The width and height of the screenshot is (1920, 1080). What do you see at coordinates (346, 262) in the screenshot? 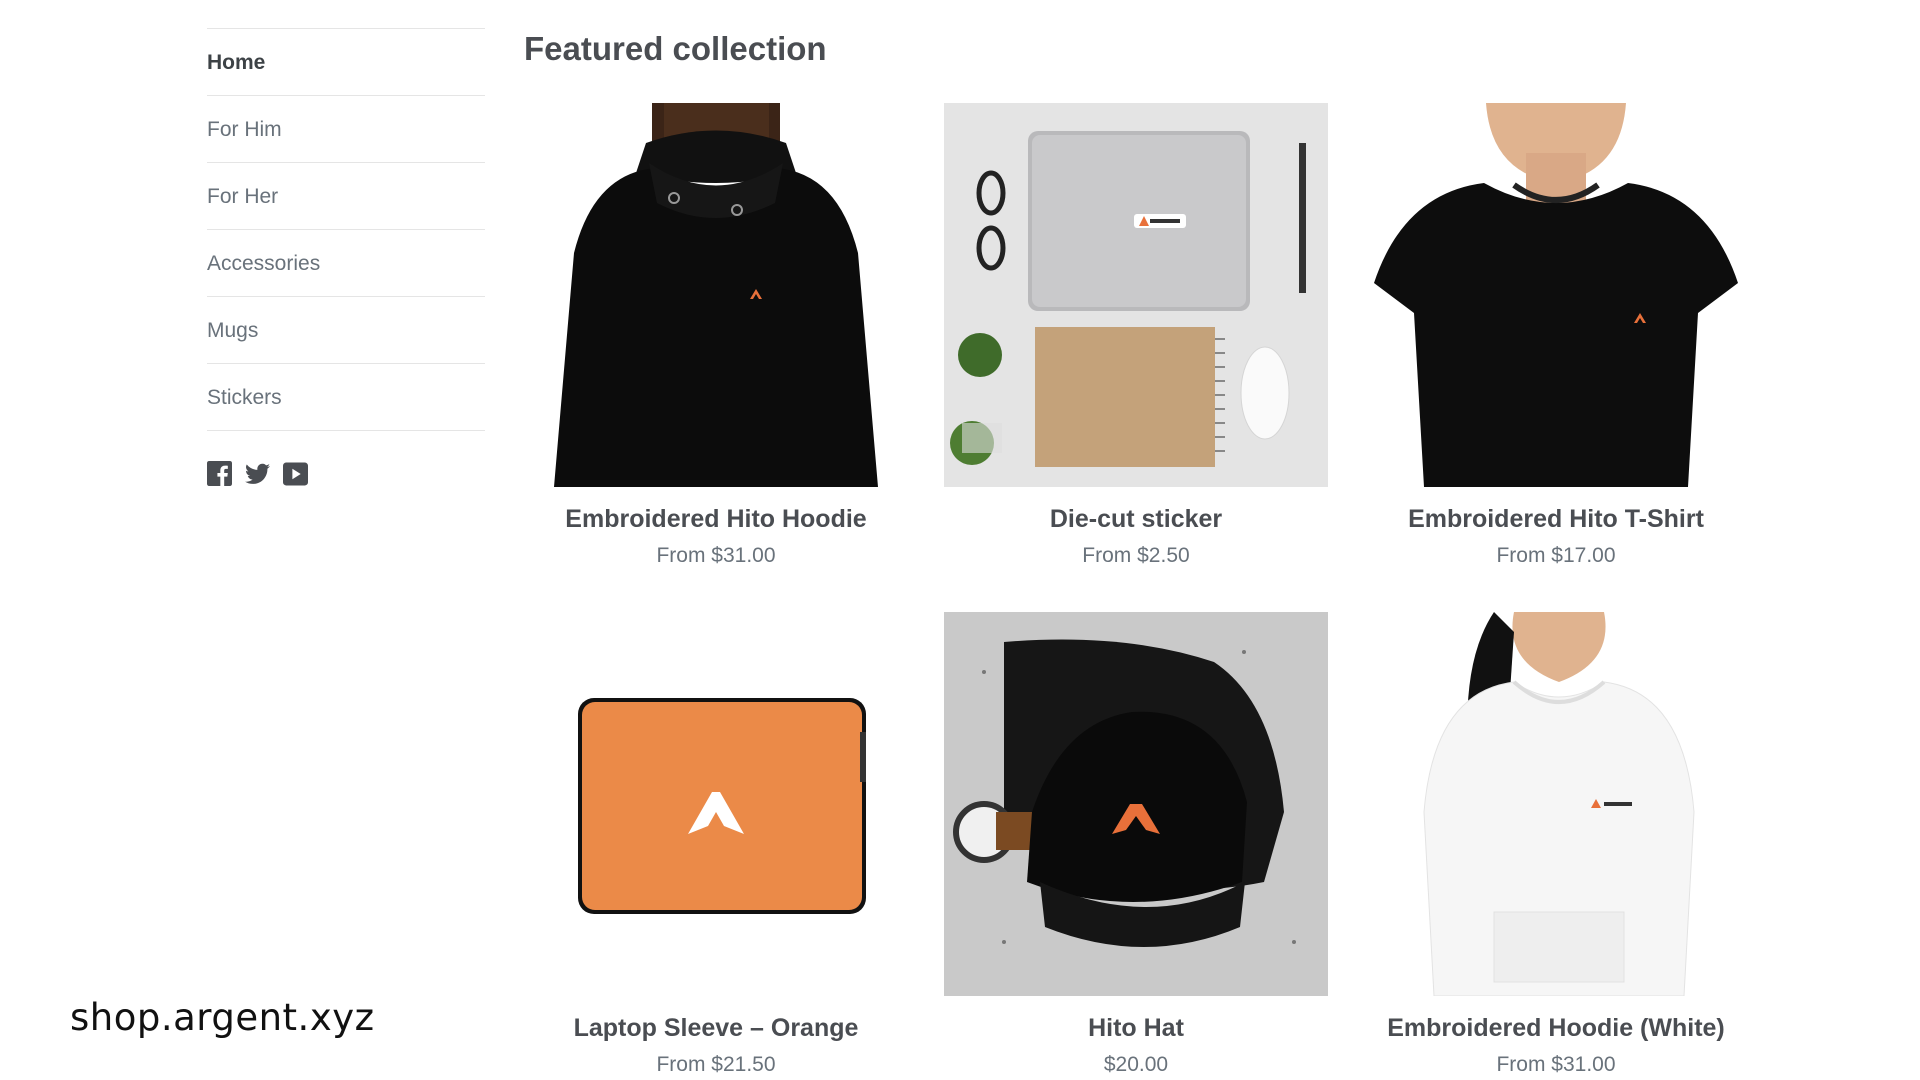
I see `sidebar-item-accessories: Accessories` at bounding box center [346, 262].